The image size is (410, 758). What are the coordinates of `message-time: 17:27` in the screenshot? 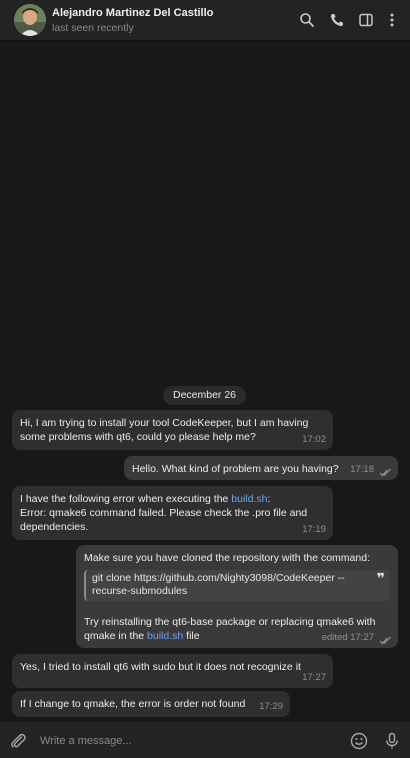 It's located at (314, 677).